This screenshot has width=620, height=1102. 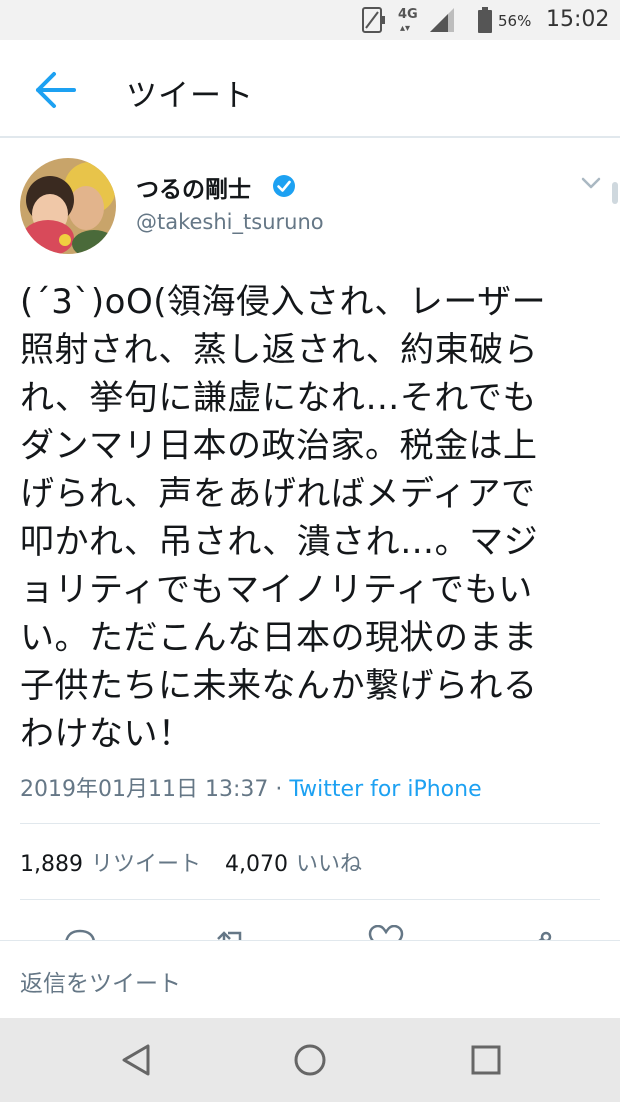 I want to click on status-clock: 15:02, so click(x=578, y=19).